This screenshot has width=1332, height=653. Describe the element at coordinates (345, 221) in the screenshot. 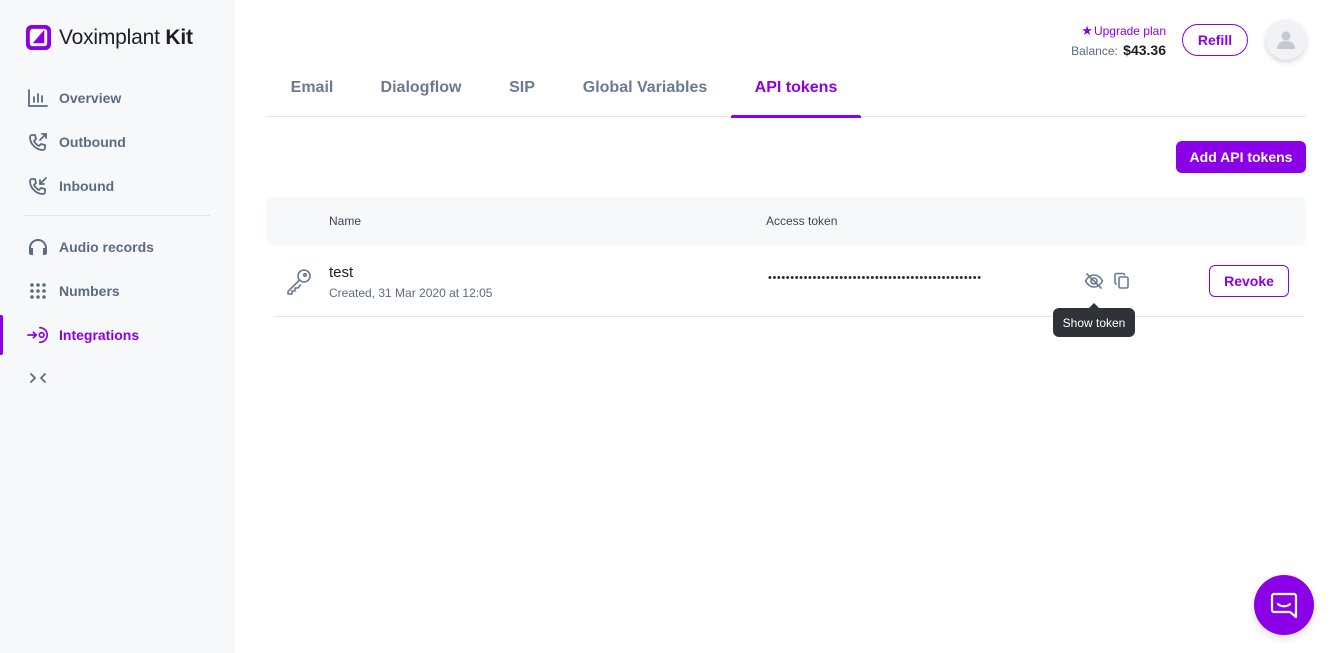

I see `column-header-name: Name` at that location.